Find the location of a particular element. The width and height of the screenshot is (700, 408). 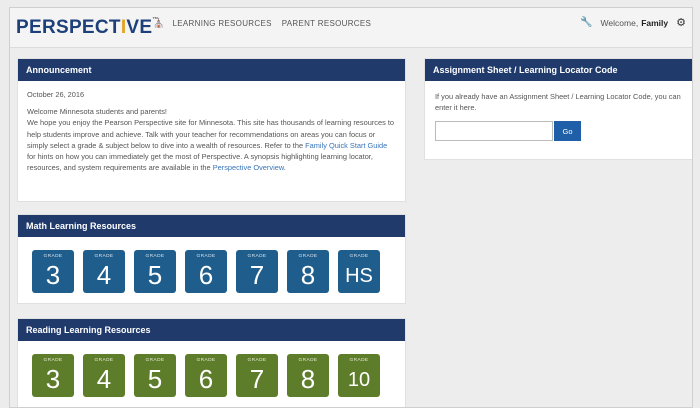

math-resources-title: Math Learning Resources is located at coordinates (211, 226).